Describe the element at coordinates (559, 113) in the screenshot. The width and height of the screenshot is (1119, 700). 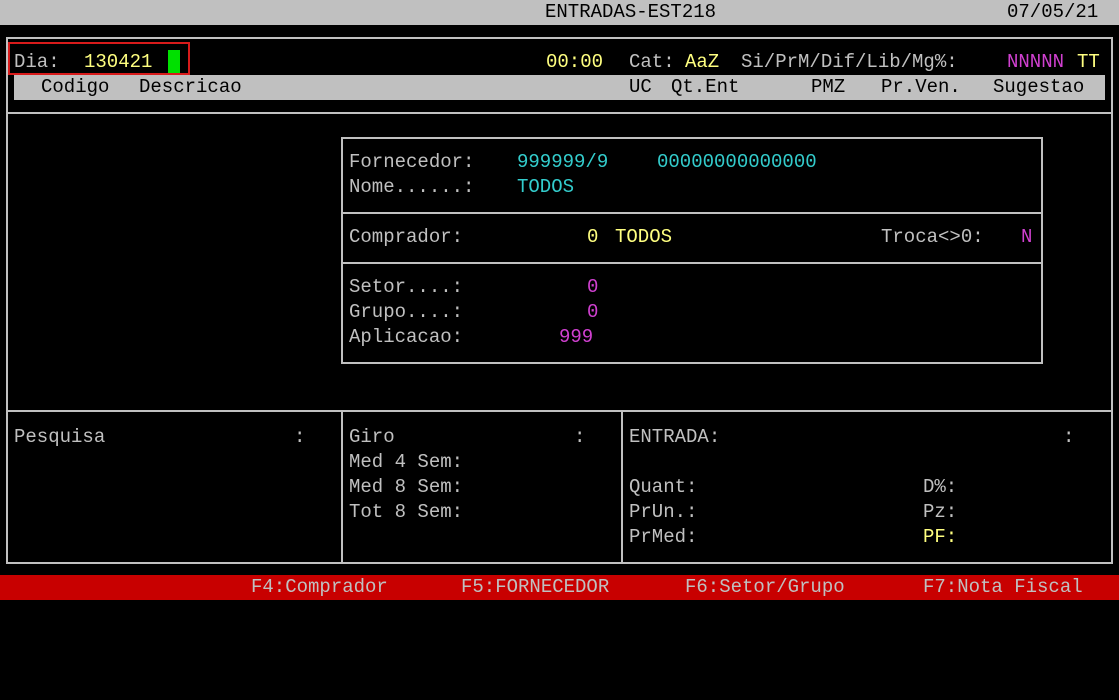
I see `header-divider` at that location.